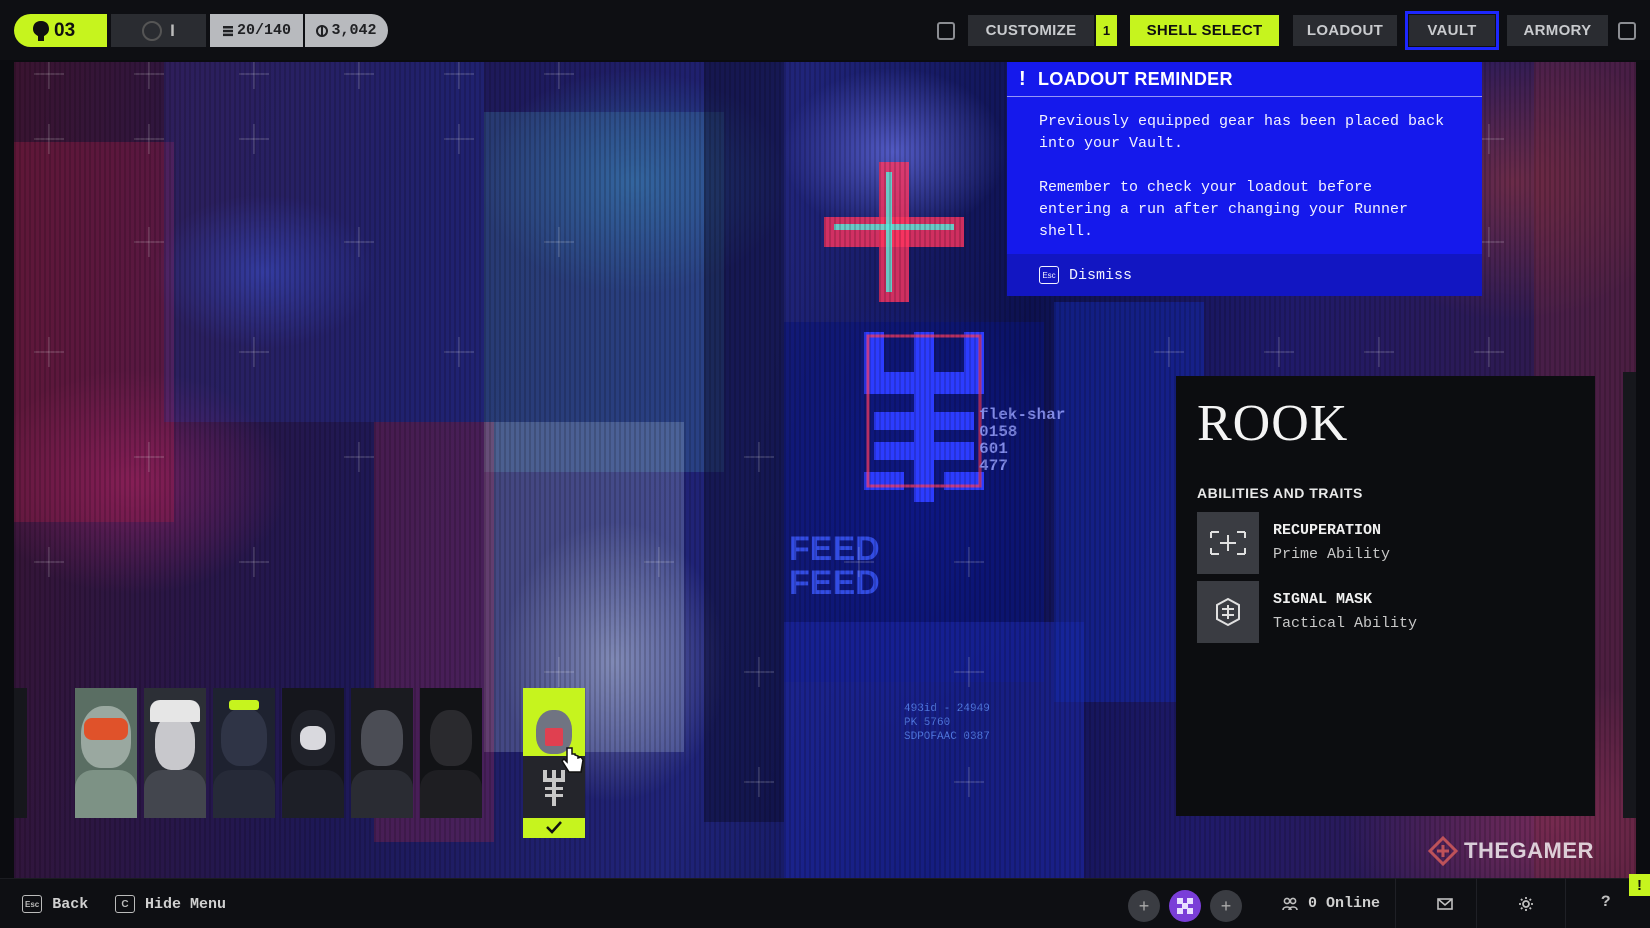  I want to click on ability-name: SIGNAL MASK, so click(1323, 599).